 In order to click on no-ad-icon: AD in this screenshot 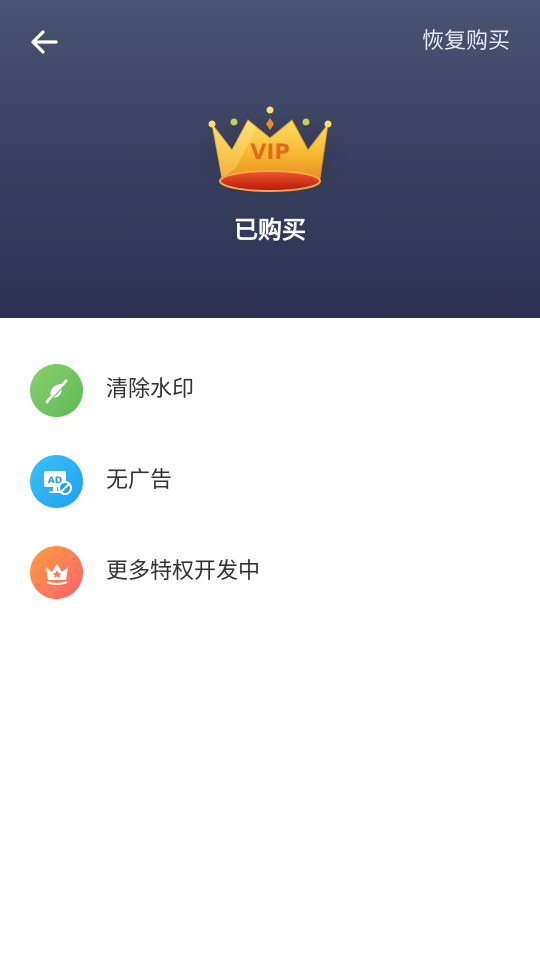, I will do `click(56, 481)`.